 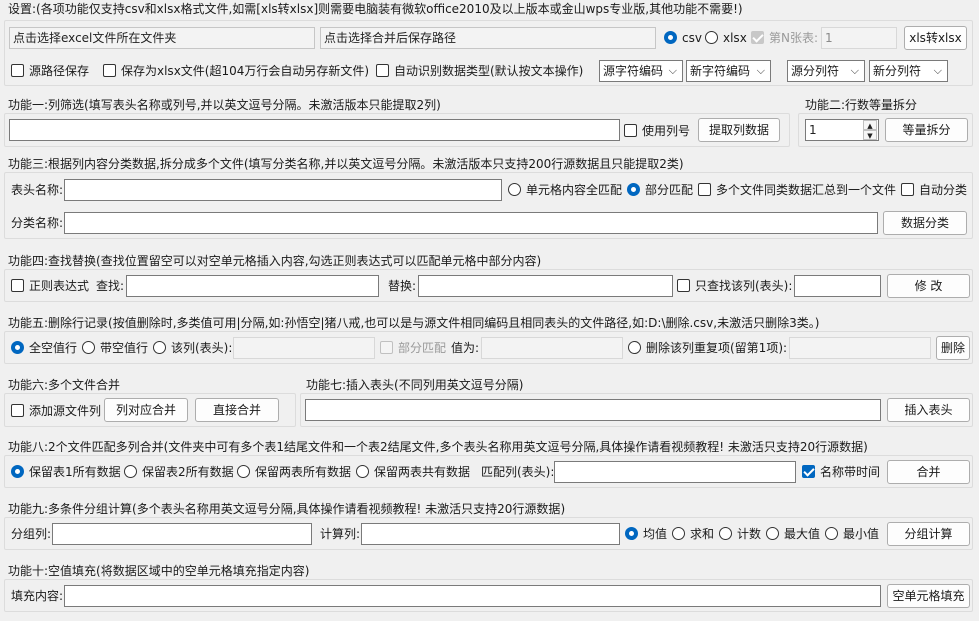 What do you see at coordinates (565, 190) in the screenshot?
I see `radio-full-match: 单元格内容全匹配` at bounding box center [565, 190].